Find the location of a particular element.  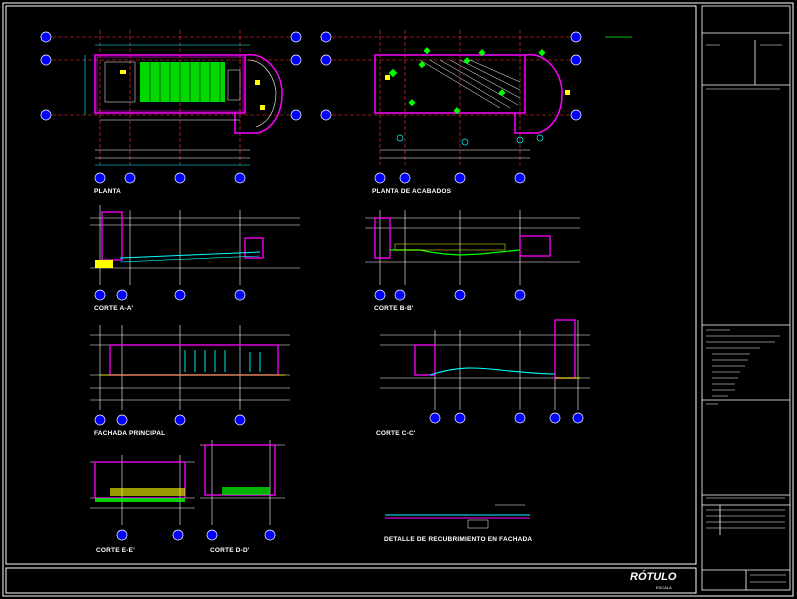

caption-planta-acabados: PLANTA DE ACABADOS is located at coordinates (412, 191).